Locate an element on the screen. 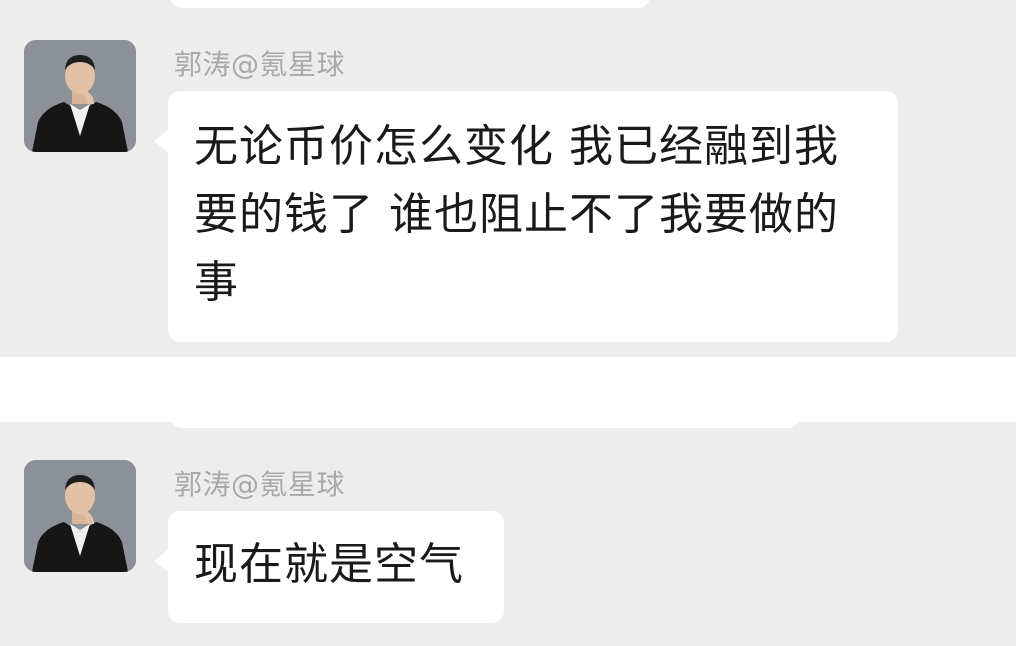  message-text: 现在就是空气 is located at coordinates (329, 564).